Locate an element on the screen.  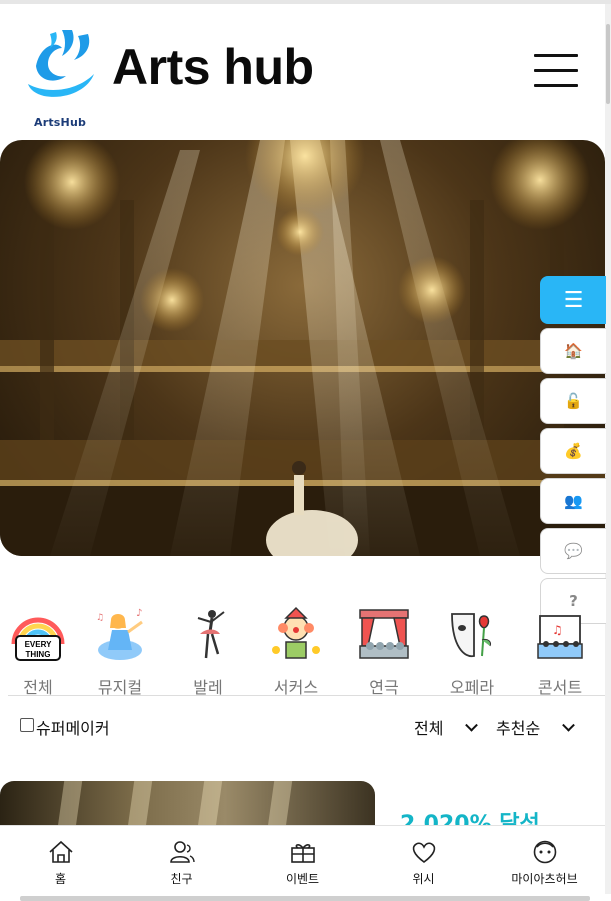
nav-my-artshub: 마이아츠허브 is located at coordinates (544, 860).